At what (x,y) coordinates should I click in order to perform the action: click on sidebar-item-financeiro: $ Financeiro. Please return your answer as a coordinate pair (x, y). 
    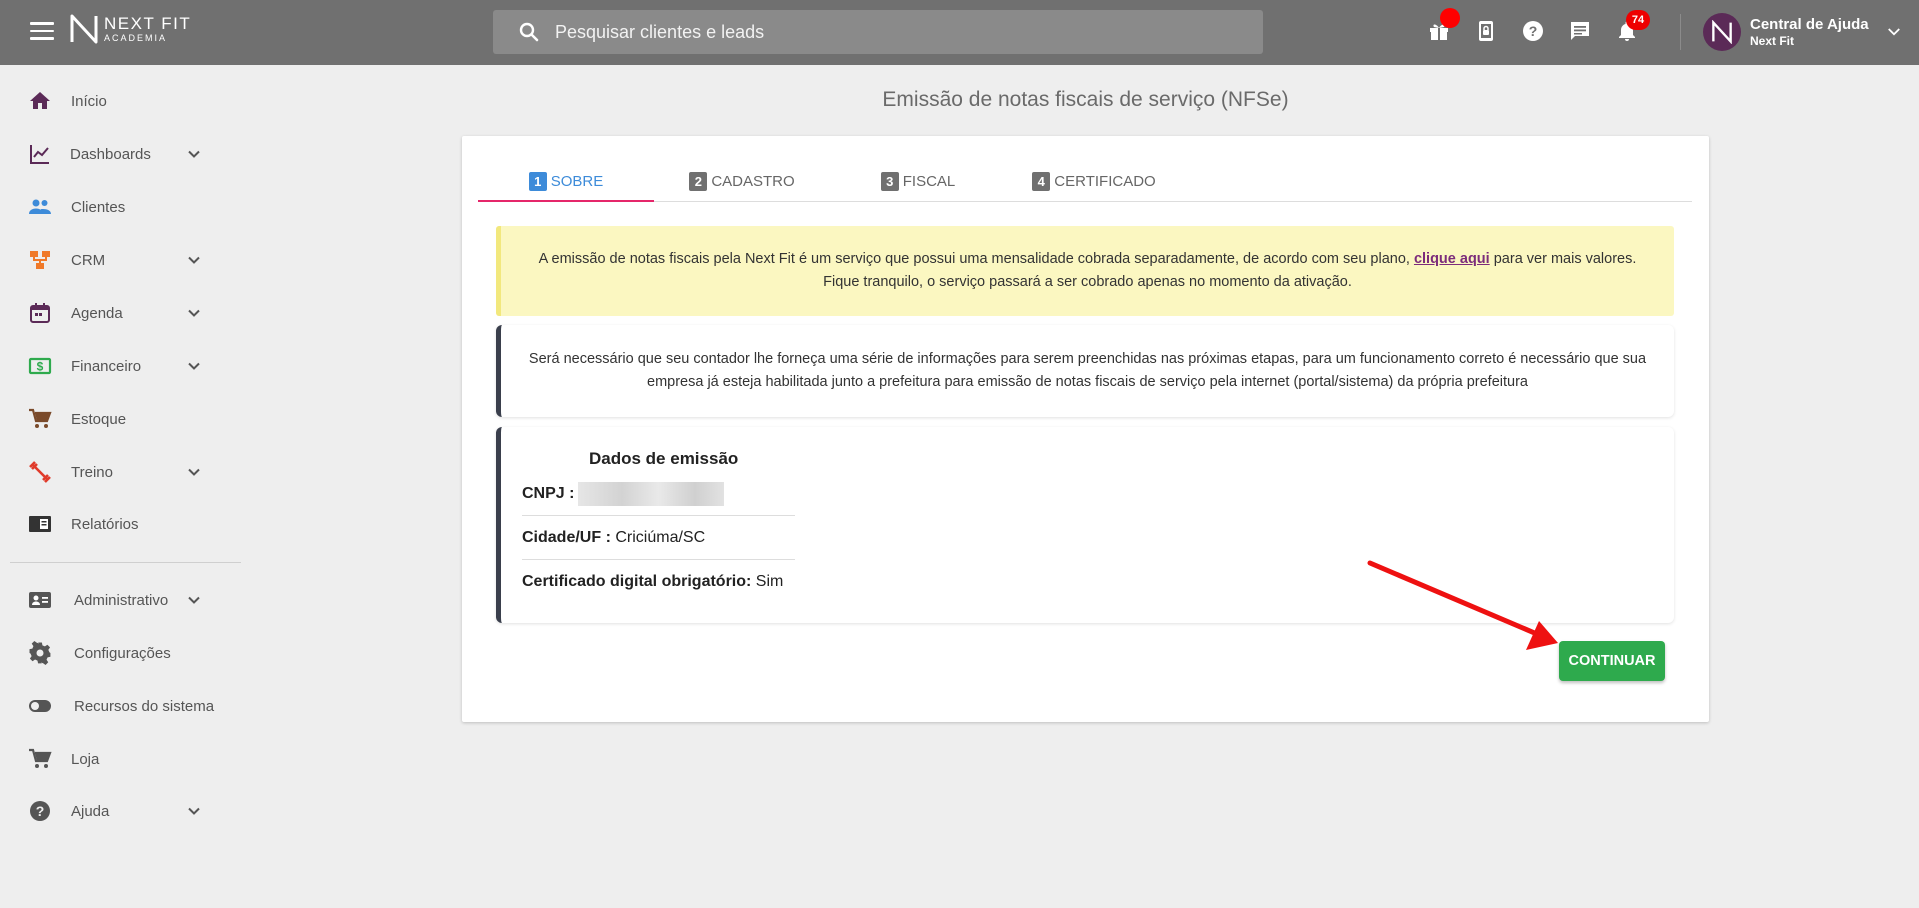
    Looking at the image, I should click on (122, 366).